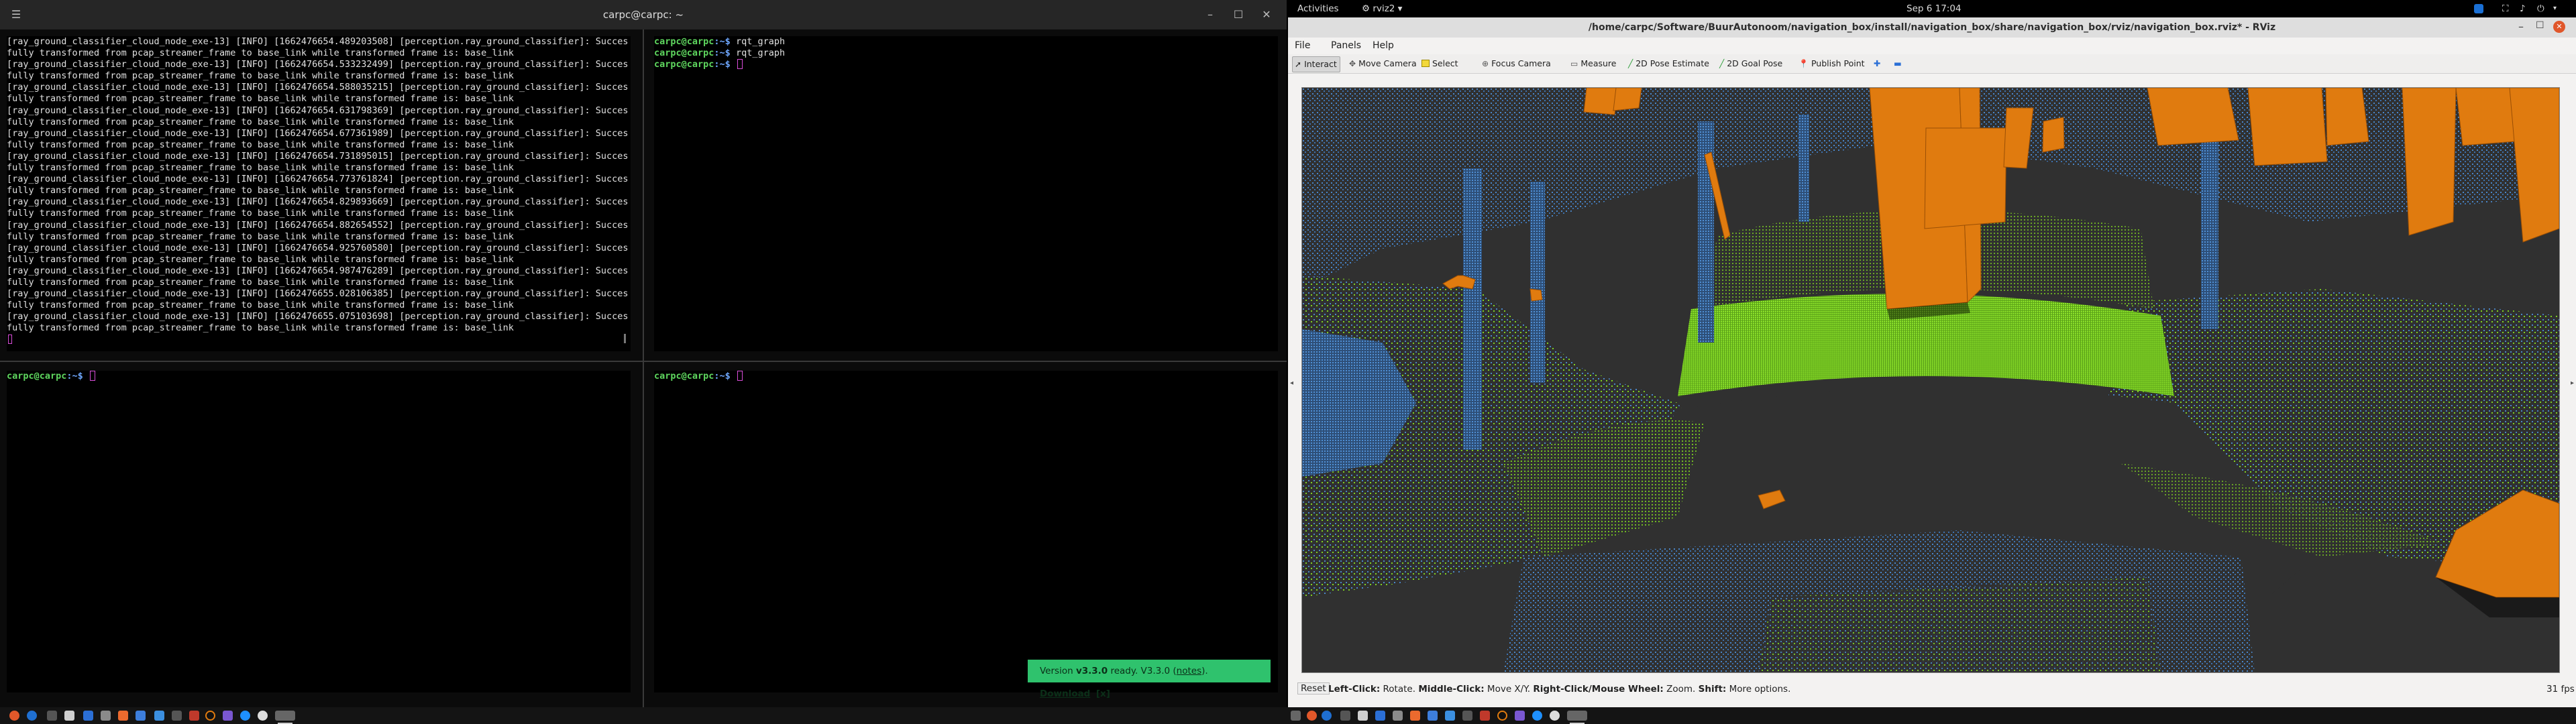  I want to click on tool-2d-pose-estimate: ╱ 2D Pose Estimate, so click(1669, 63).